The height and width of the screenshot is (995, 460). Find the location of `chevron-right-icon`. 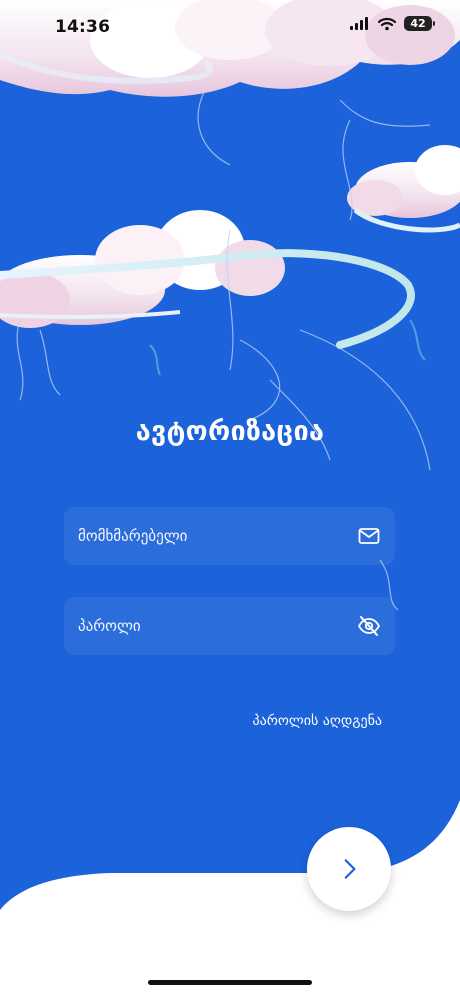

chevron-right-icon is located at coordinates (350, 869).